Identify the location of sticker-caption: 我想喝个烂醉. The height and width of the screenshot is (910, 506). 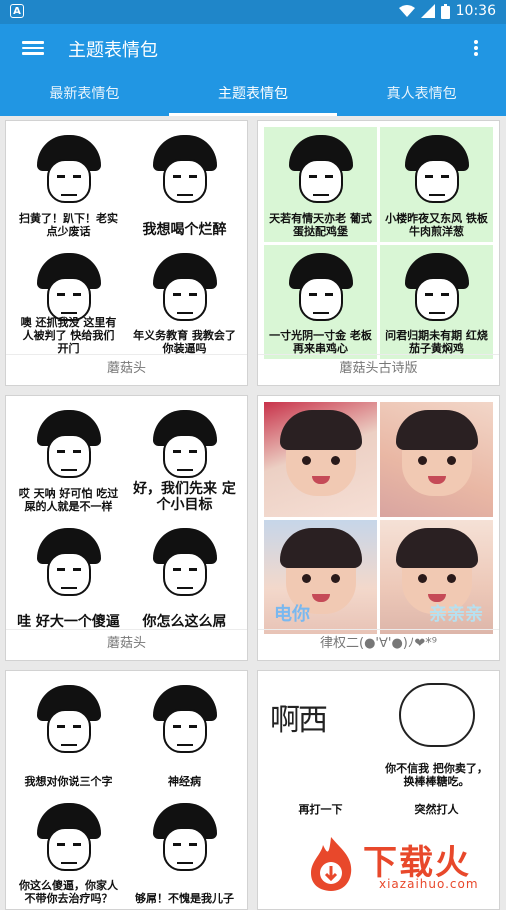
(184, 229).